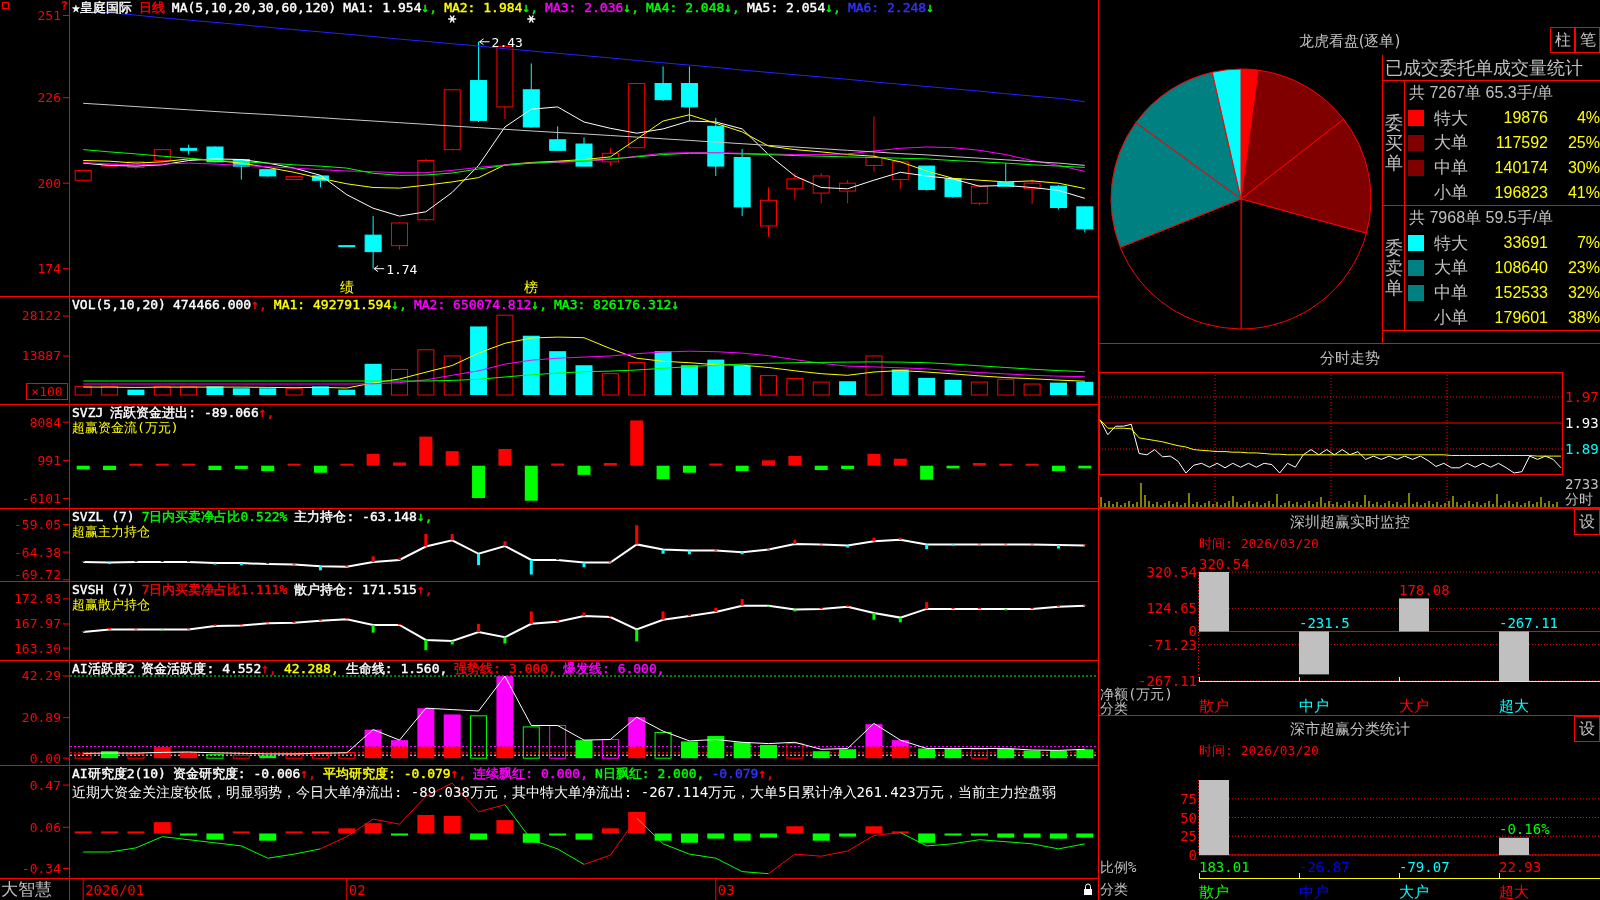  What do you see at coordinates (49, 98) in the screenshot?
I see `axis-tick-label: 226` at bounding box center [49, 98].